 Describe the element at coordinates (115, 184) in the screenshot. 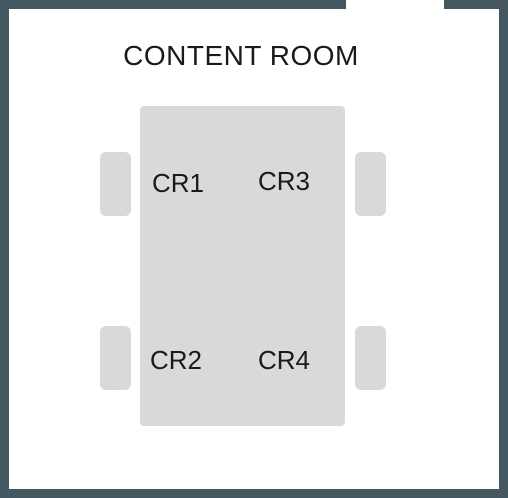

I see `chair-cr1` at that location.